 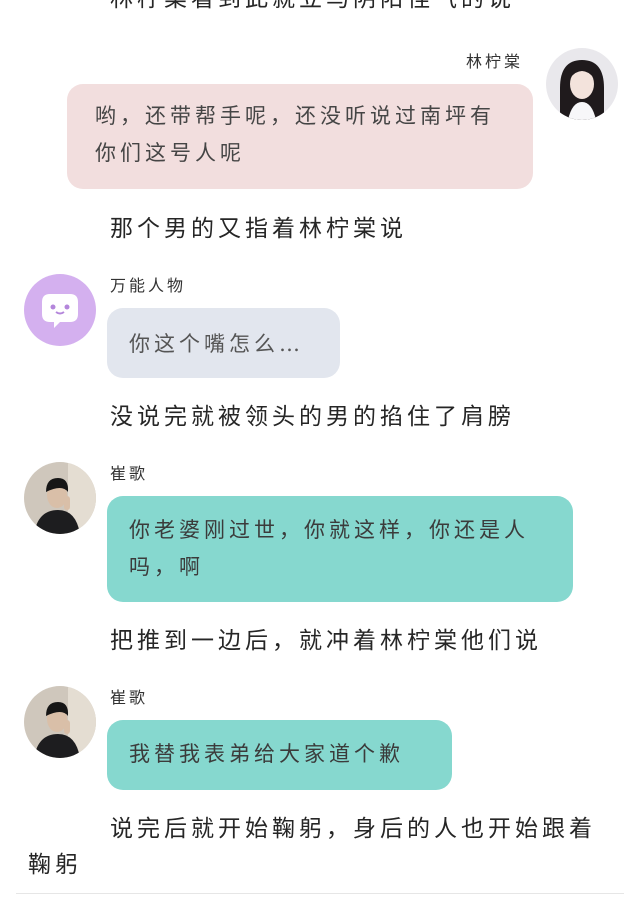 What do you see at coordinates (312, 9) in the screenshot?
I see `narration-line: 林柠棠看到此就立马阴阳怪气的说` at bounding box center [312, 9].